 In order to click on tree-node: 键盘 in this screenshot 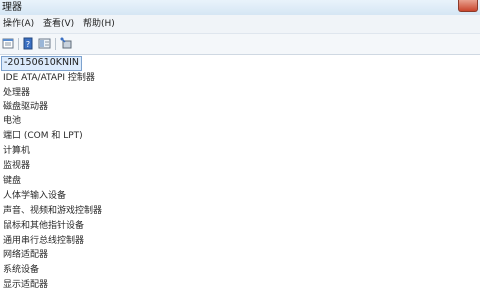, I will do `click(12, 181)`.